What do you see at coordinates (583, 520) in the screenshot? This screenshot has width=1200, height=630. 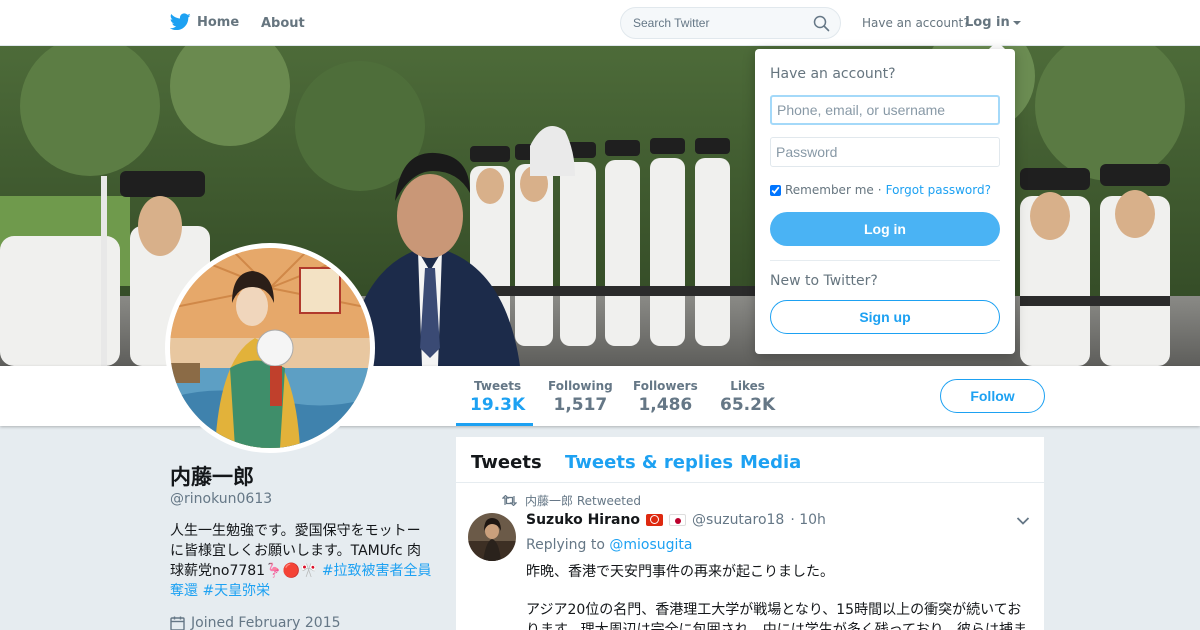 I see `tweet-author-name: Suzuko Hirano` at bounding box center [583, 520].